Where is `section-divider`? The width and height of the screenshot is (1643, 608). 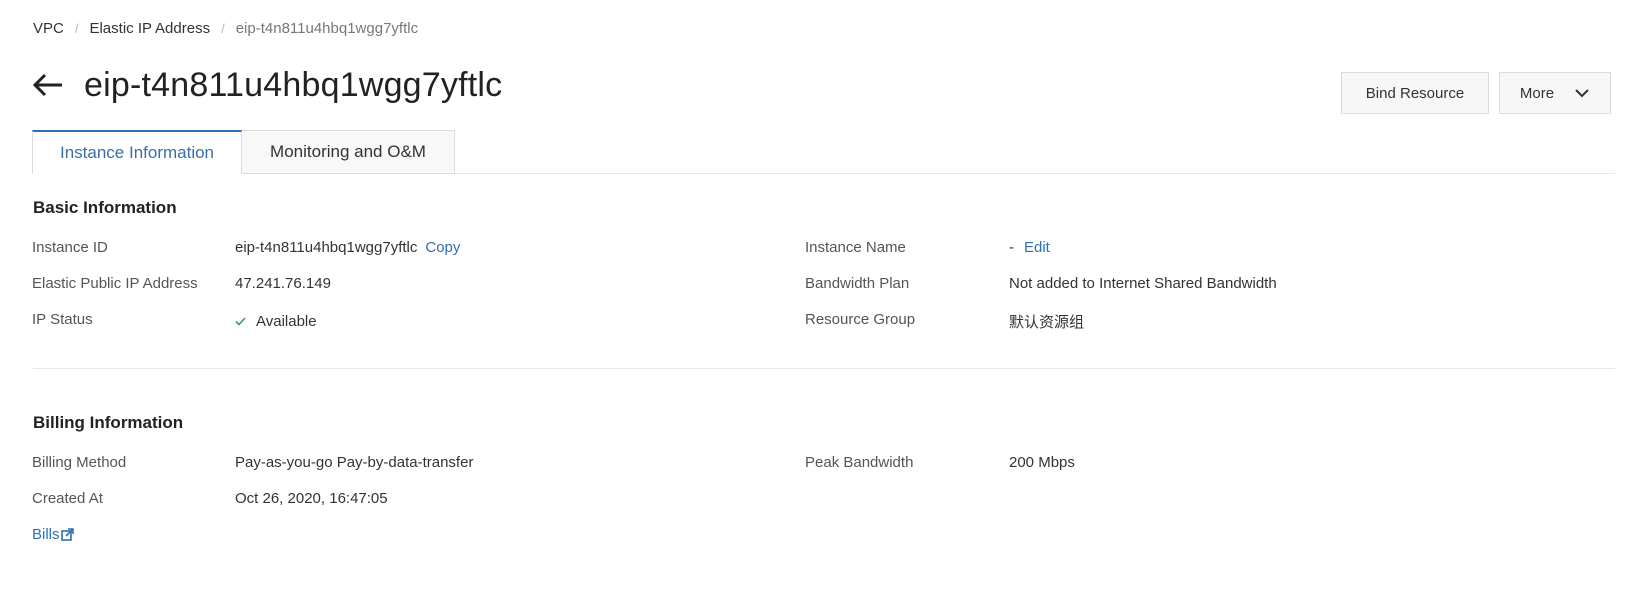
section-divider is located at coordinates (824, 368).